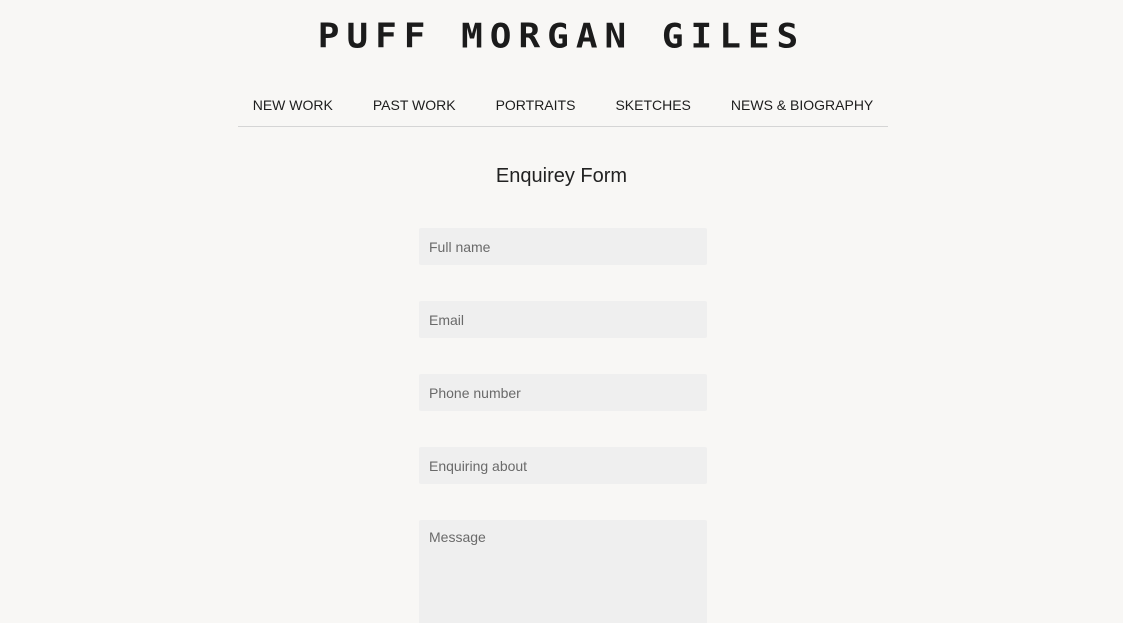 The height and width of the screenshot is (623, 1123). I want to click on nav-item-past-work: PAST WORK, so click(414, 105).